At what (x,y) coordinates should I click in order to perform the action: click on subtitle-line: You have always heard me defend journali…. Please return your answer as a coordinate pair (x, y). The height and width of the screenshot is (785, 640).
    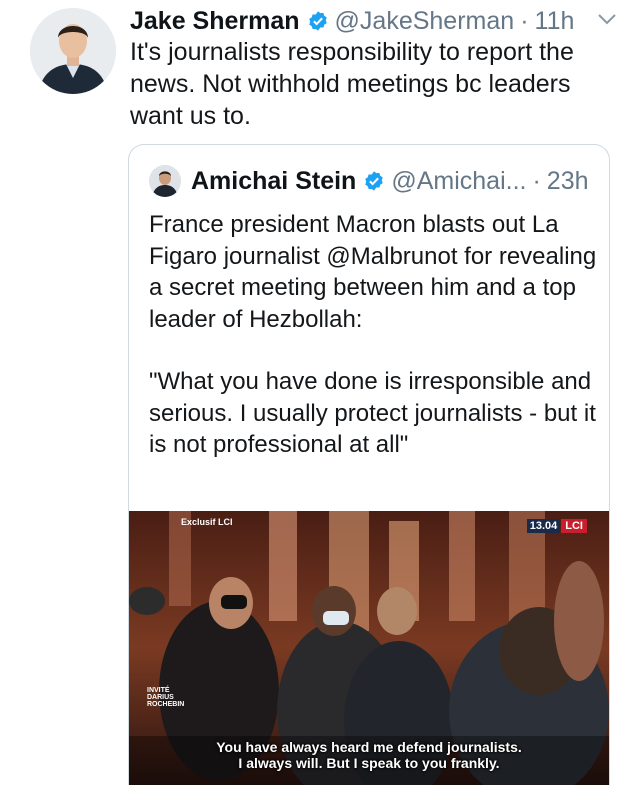
    Looking at the image, I should click on (369, 747).